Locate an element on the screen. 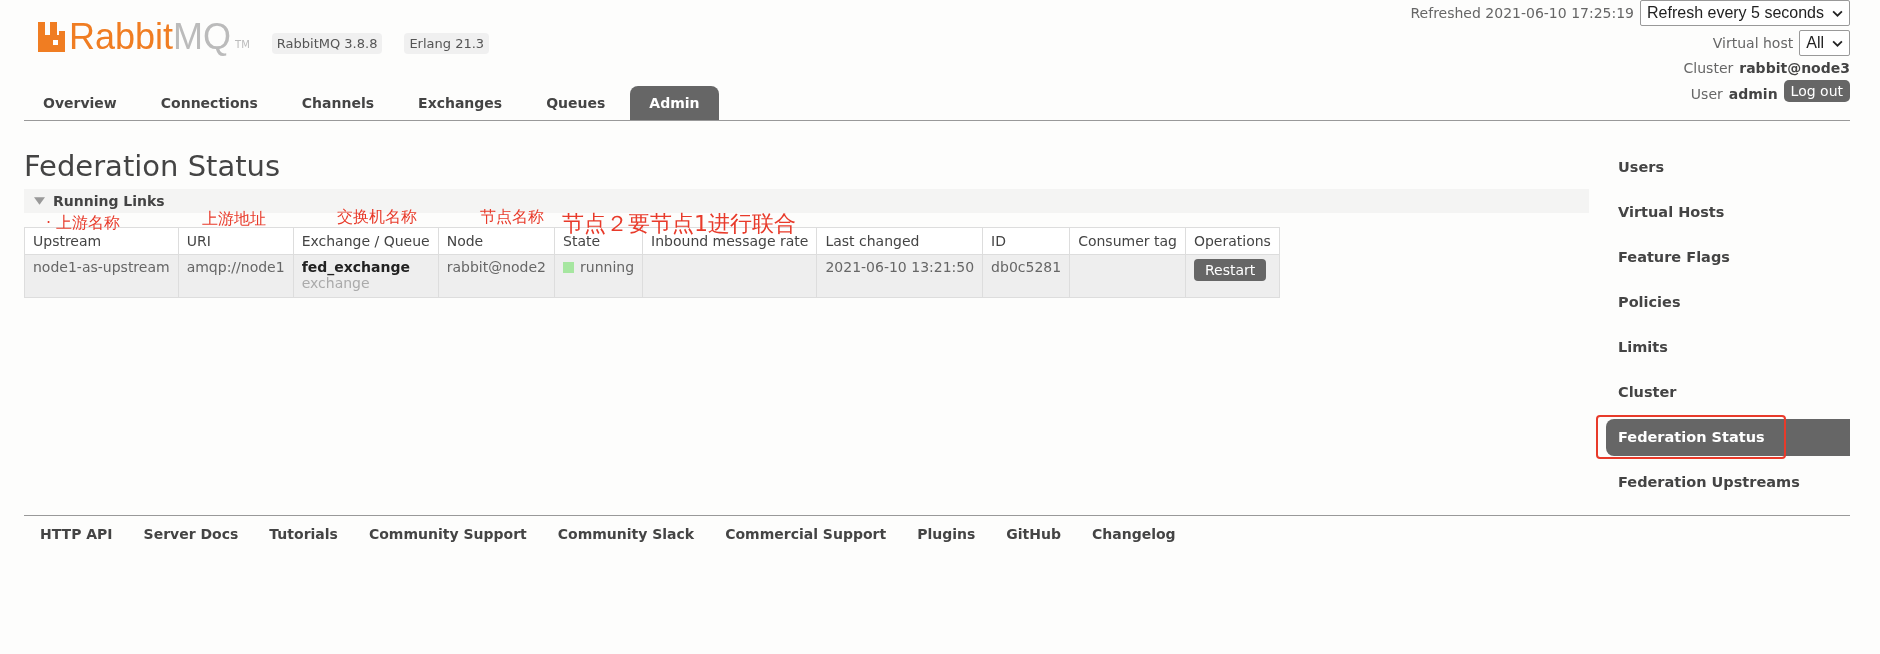  page-title: Federation Status is located at coordinates (153, 166).